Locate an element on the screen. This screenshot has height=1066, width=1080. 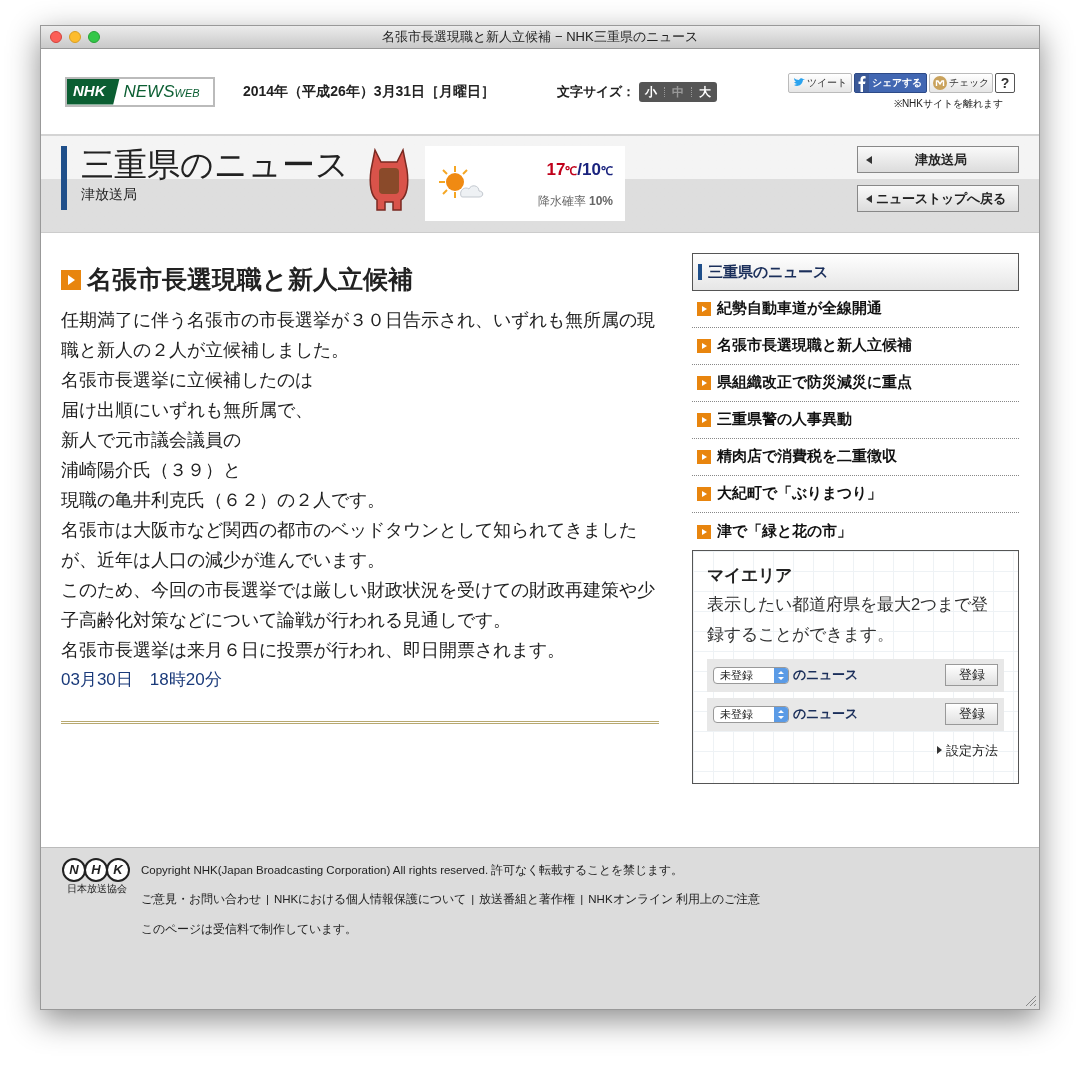
nav-button: ニューストップへ戻る is located at coordinates (938, 198).